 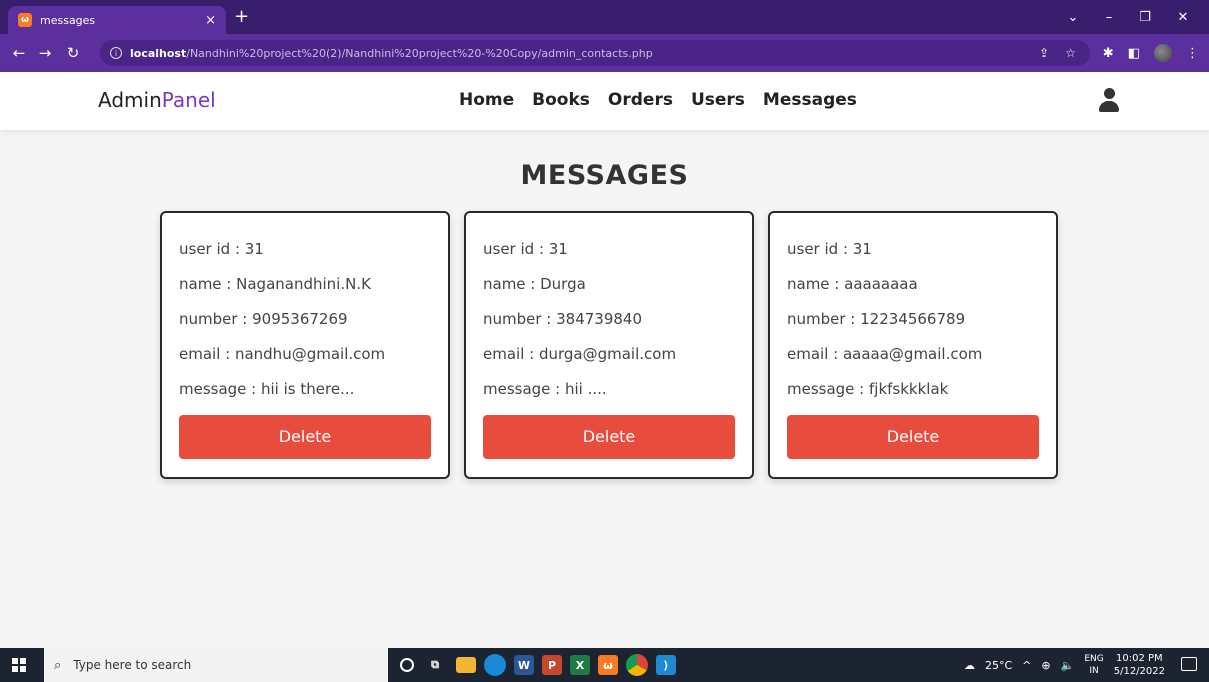 What do you see at coordinates (1189, 664) in the screenshot?
I see `notifications-icon` at bounding box center [1189, 664].